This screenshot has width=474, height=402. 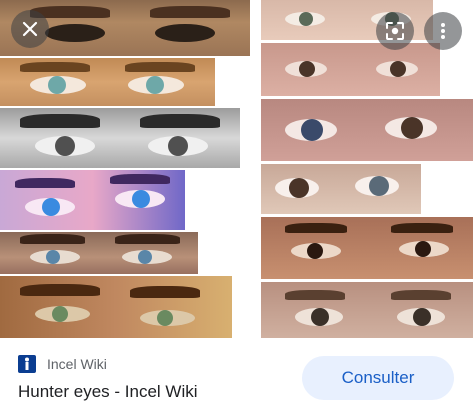 I want to click on source-name: Incel Wiki, so click(x=77, y=364).